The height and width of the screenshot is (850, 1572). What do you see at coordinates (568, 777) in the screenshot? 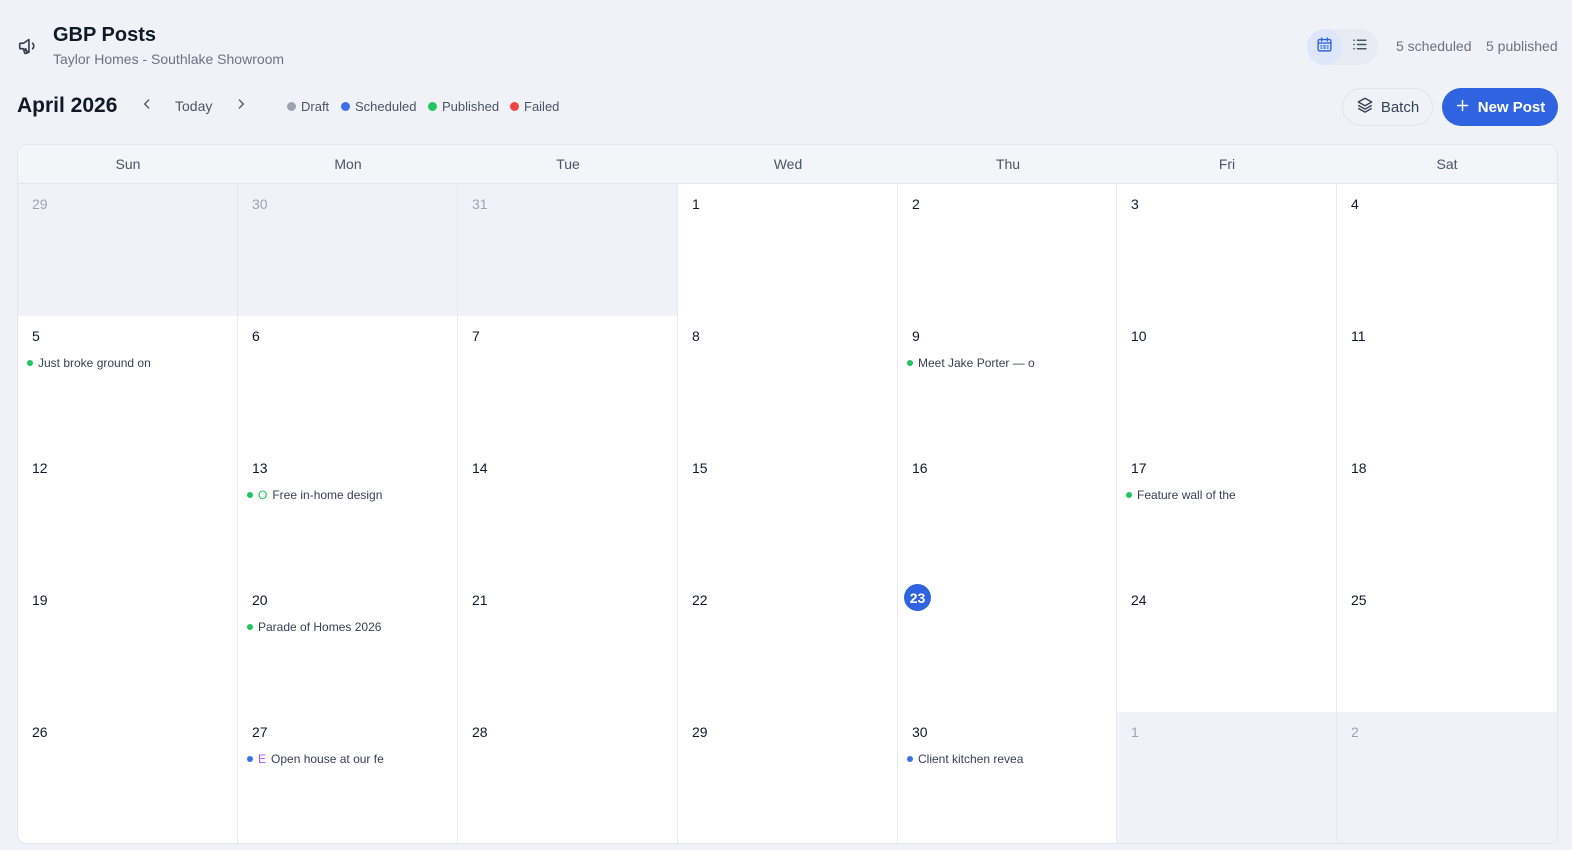
I see `calendar-day-cell: 28` at bounding box center [568, 777].